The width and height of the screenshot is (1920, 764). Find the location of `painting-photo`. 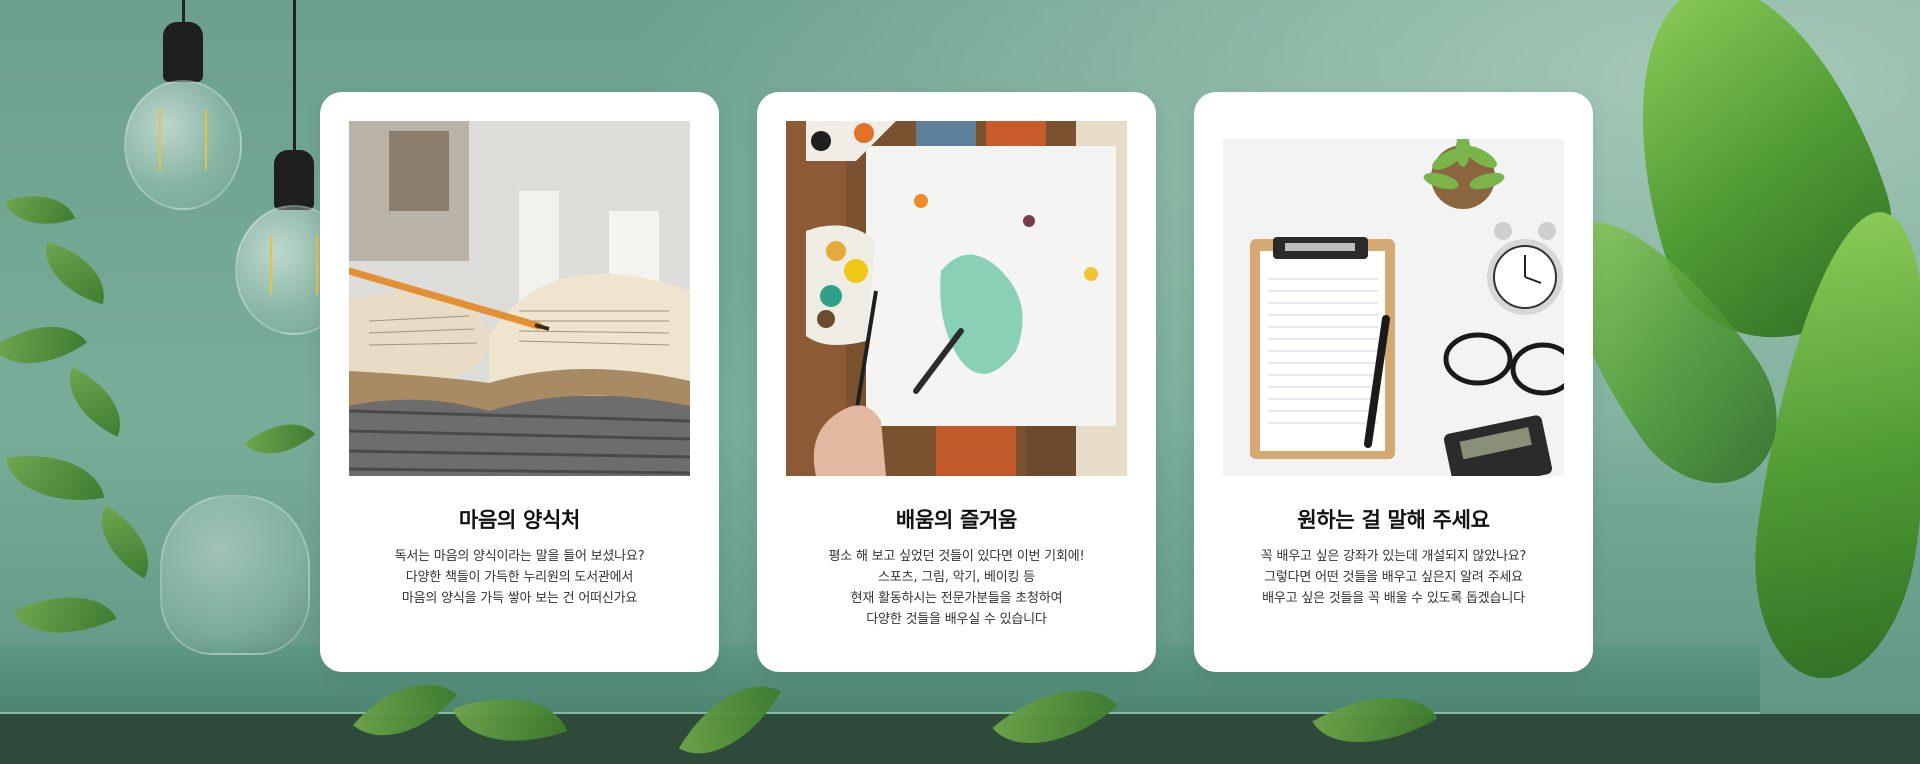

painting-photo is located at coordinates (956, 298).